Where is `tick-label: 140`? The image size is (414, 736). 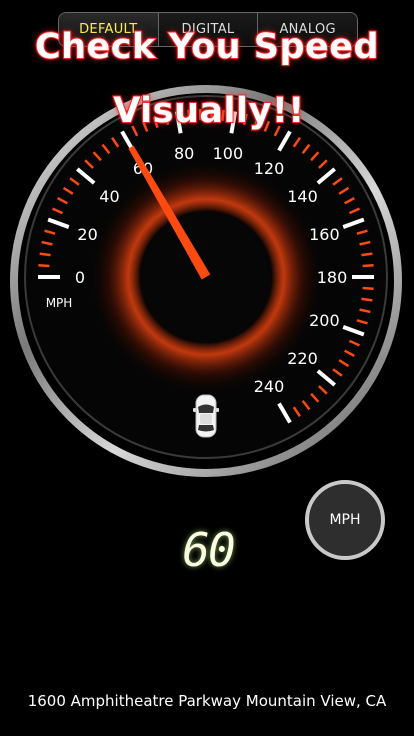
tick-label: 140 is located at coordinates (302, 196).